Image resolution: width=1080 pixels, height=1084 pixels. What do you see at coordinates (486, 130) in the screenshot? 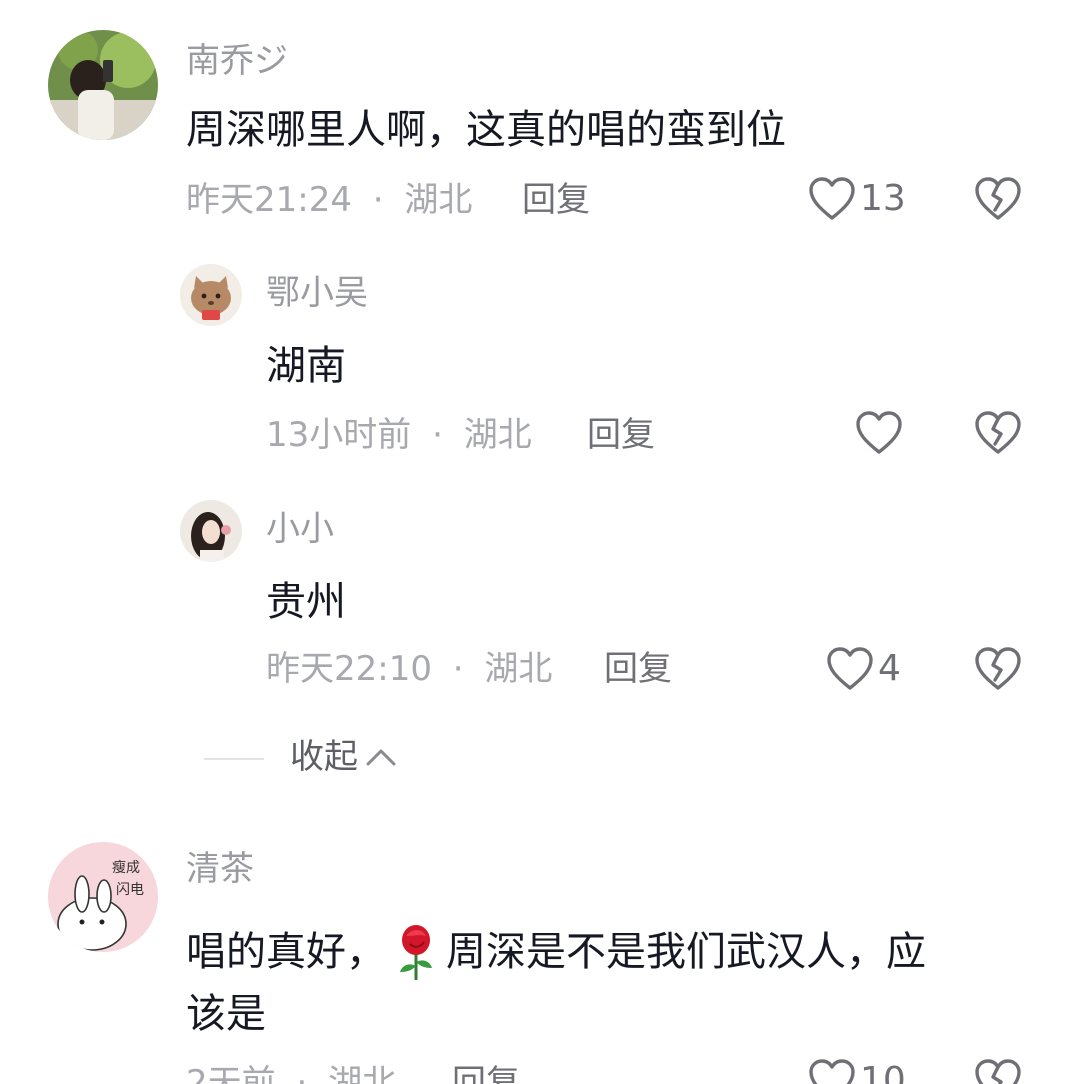
I see `comment-text: 周深哪里人啊，这真的唱的蛮到位` at bounding box center [486, 130].